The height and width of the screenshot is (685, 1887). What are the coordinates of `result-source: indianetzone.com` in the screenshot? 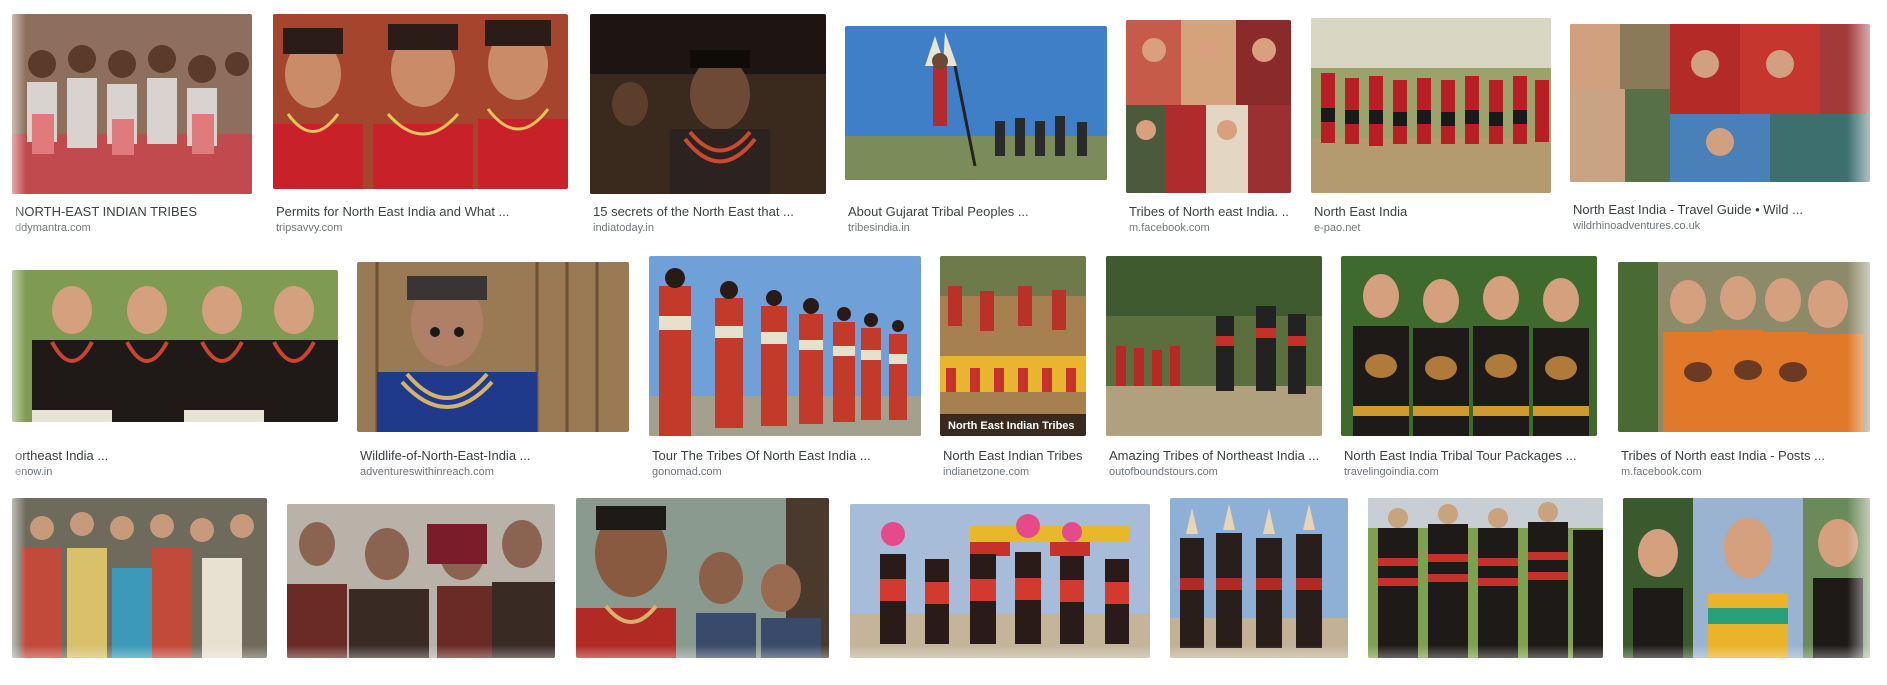 It's located at (1013, 472).